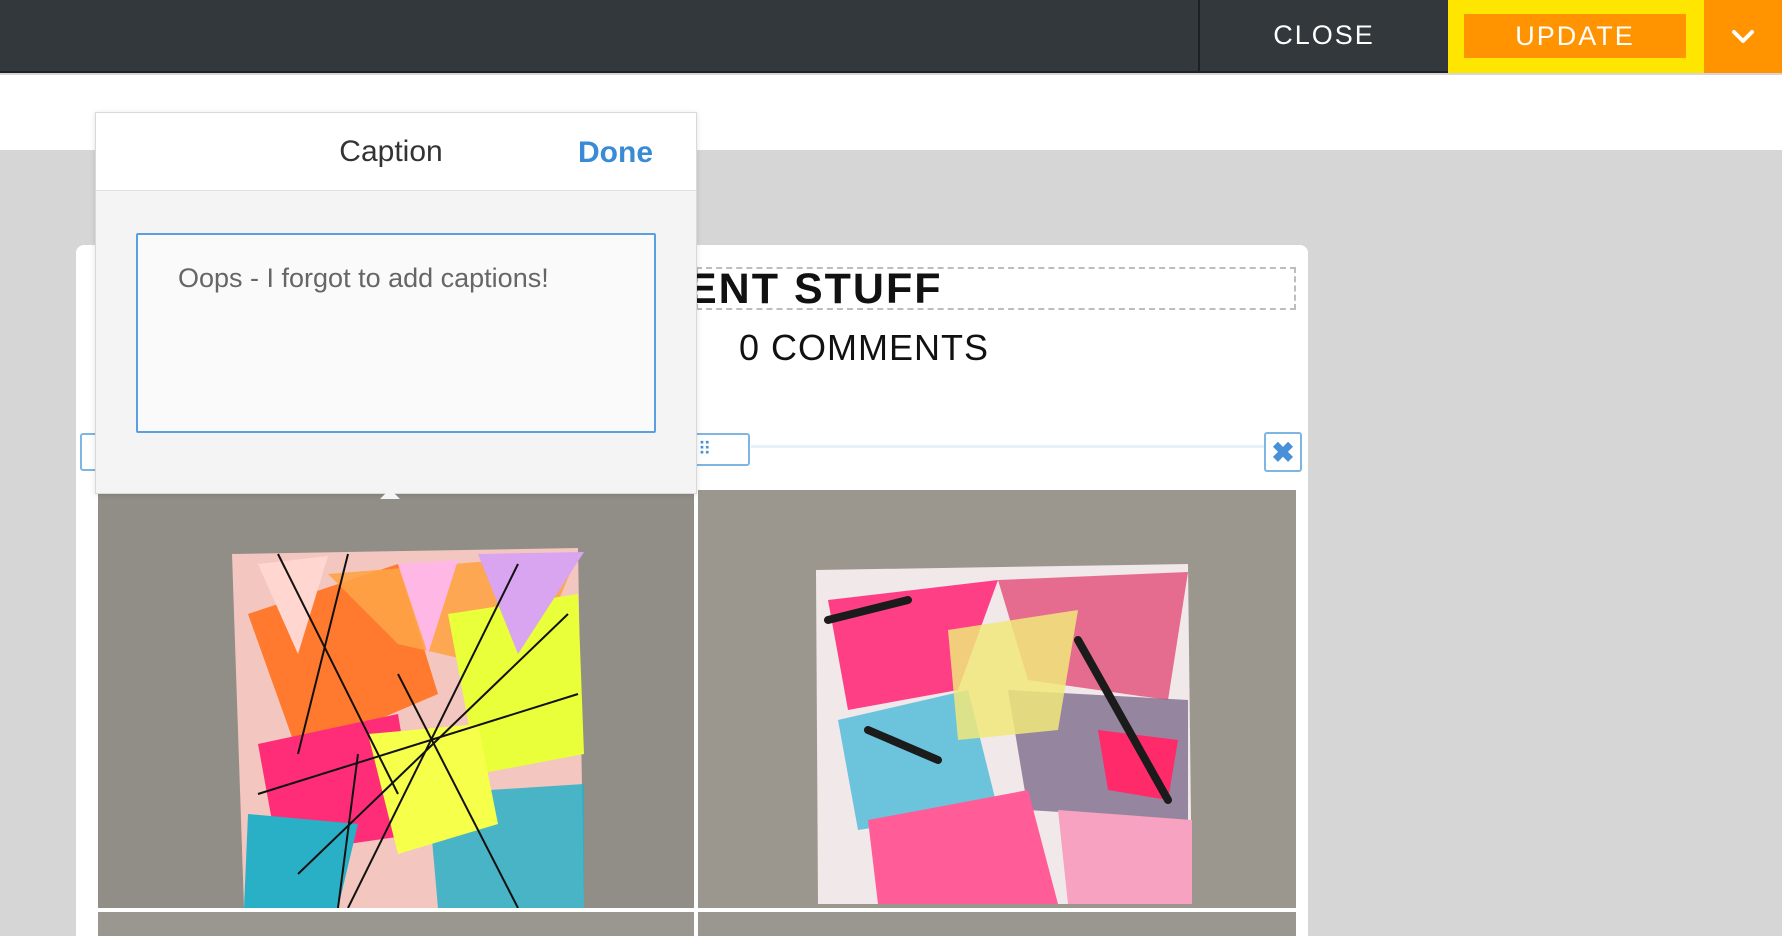  Describe the element at coordinates (1323, 35) in the screenshot. I see `close-button: CLOSE` at that location.